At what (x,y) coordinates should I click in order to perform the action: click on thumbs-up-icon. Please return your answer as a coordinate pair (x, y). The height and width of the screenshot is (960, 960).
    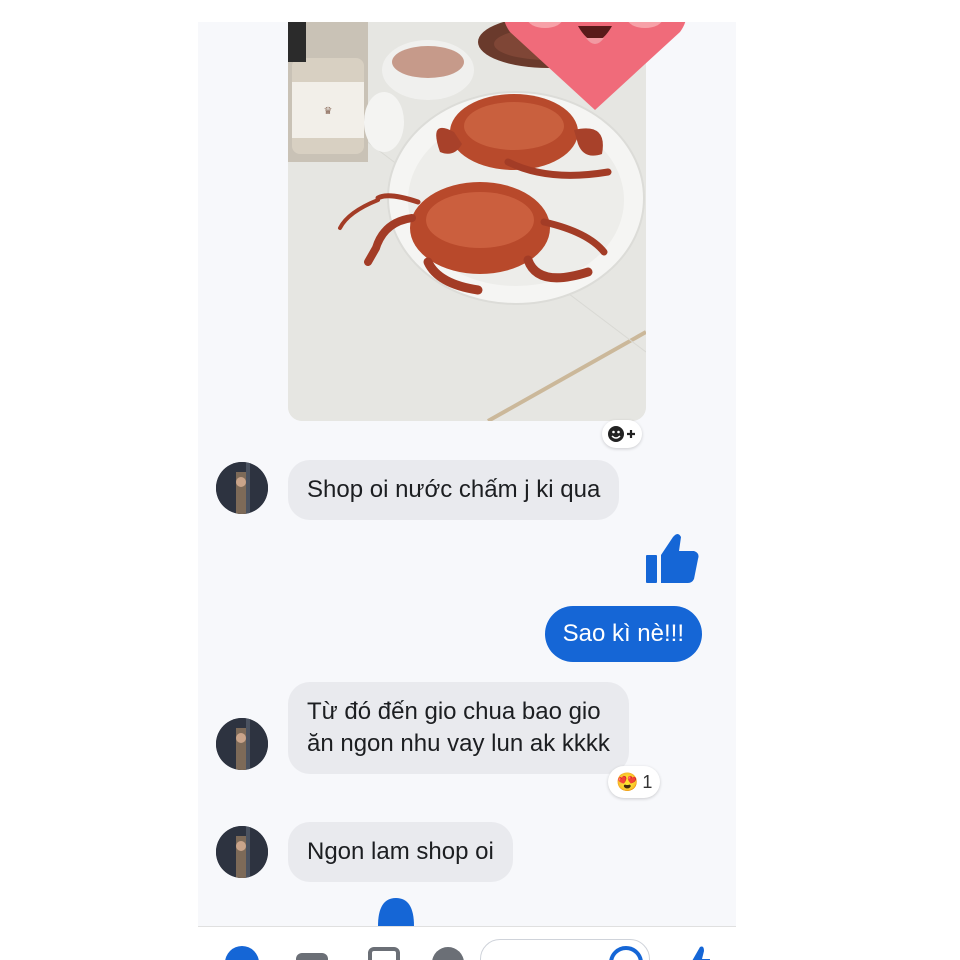
    Looking at the image, I should click on (672, 559).